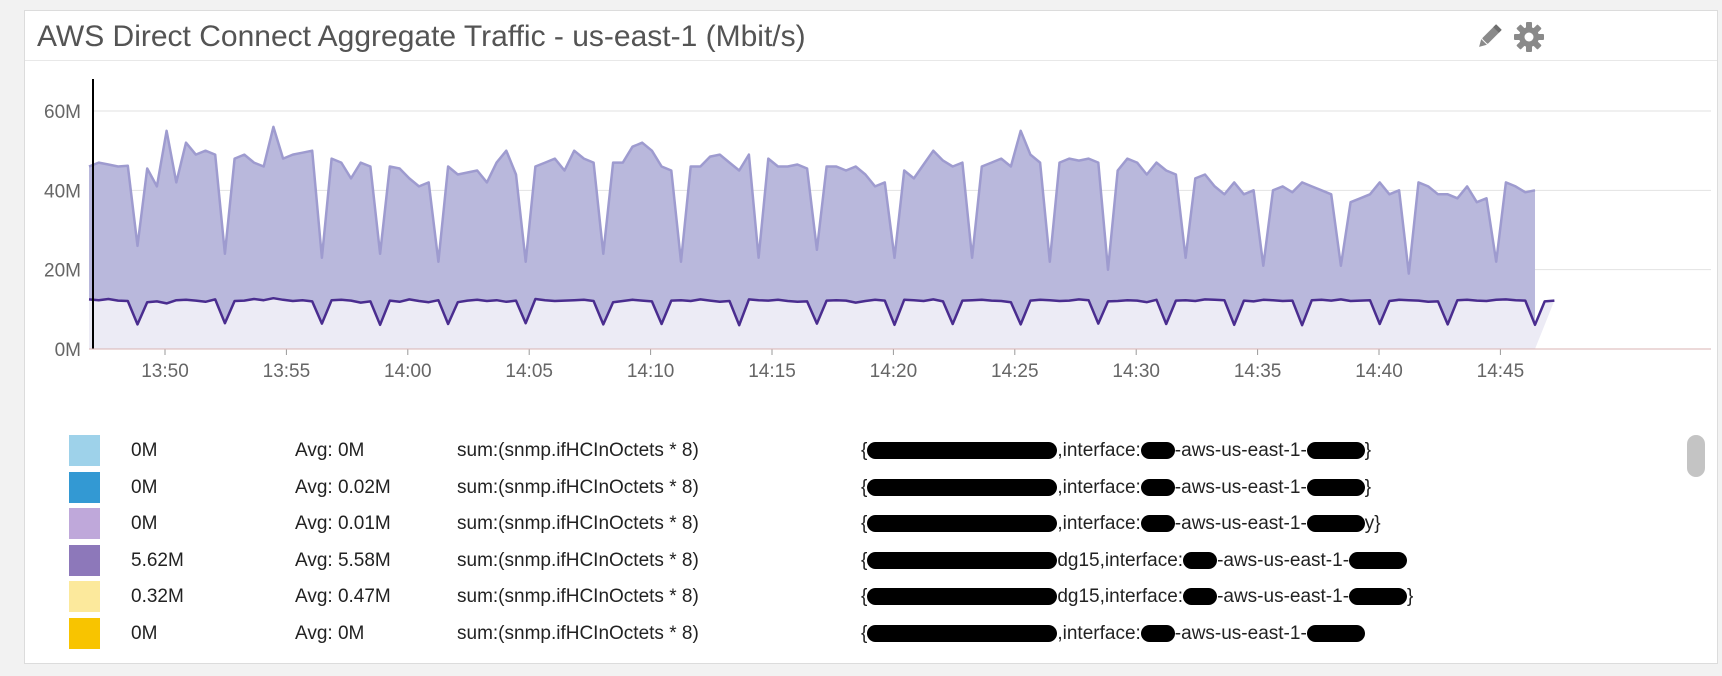 Image resolution: width=1722 pixels, height=676 pixels. I want to click on x-tick-label: 14:05, so click(529, 371).